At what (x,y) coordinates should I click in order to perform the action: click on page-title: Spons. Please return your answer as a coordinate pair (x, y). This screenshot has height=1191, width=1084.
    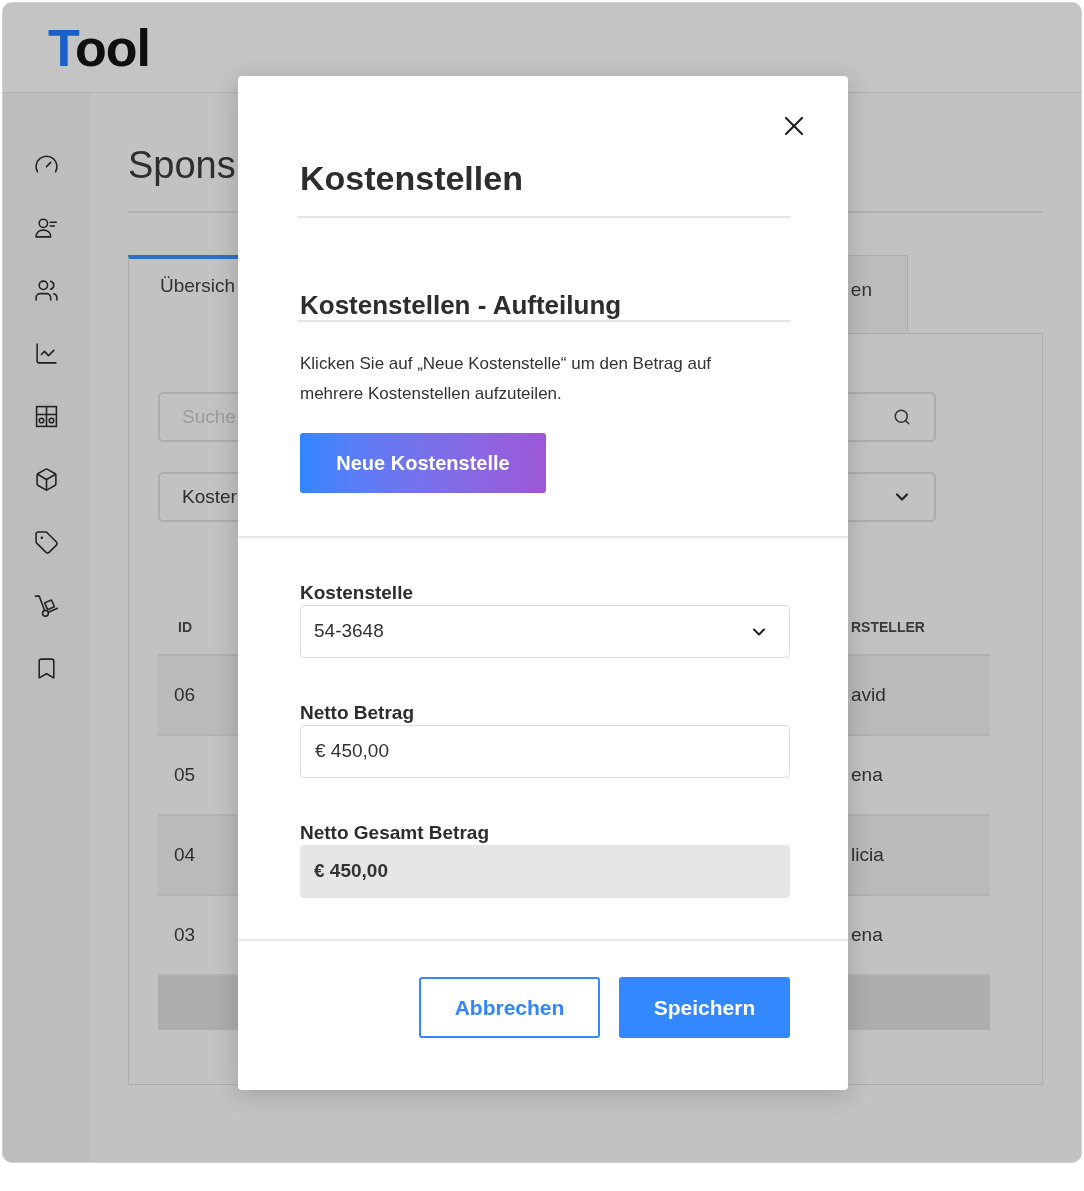
    Looking at the image, I should click on (182, 165).